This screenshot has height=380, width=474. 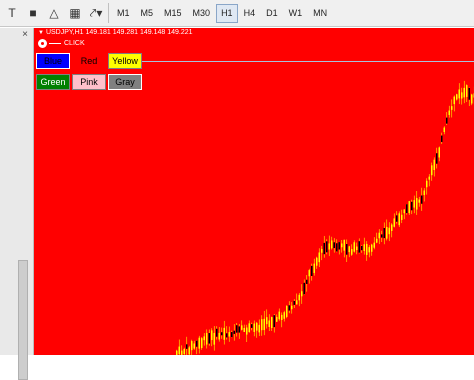 What do you see at coordinates (123, 13) in the screenshot?
I see `timeframe-m1-button: M1` at bounding box center [123, 13].